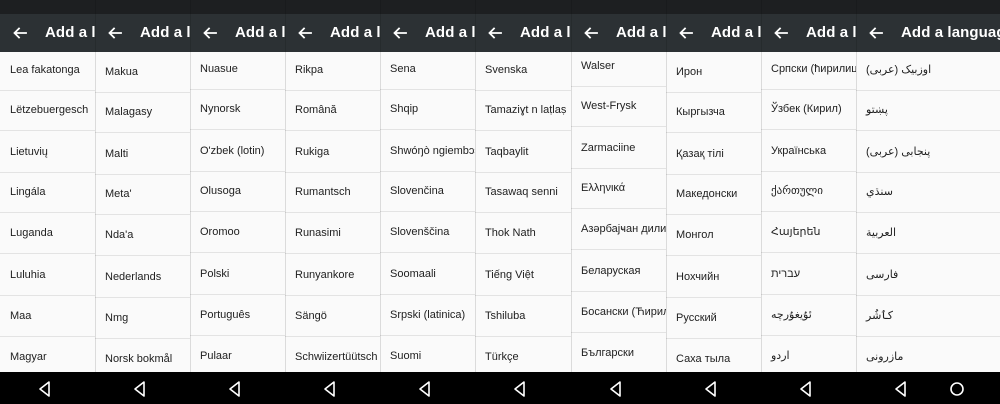 Image resolution: width=1000 pixels, height=404 pixels. Describe the element at coordinates (808, 191) in the screenshot. I see `language-list-item: ქართული` at that location.